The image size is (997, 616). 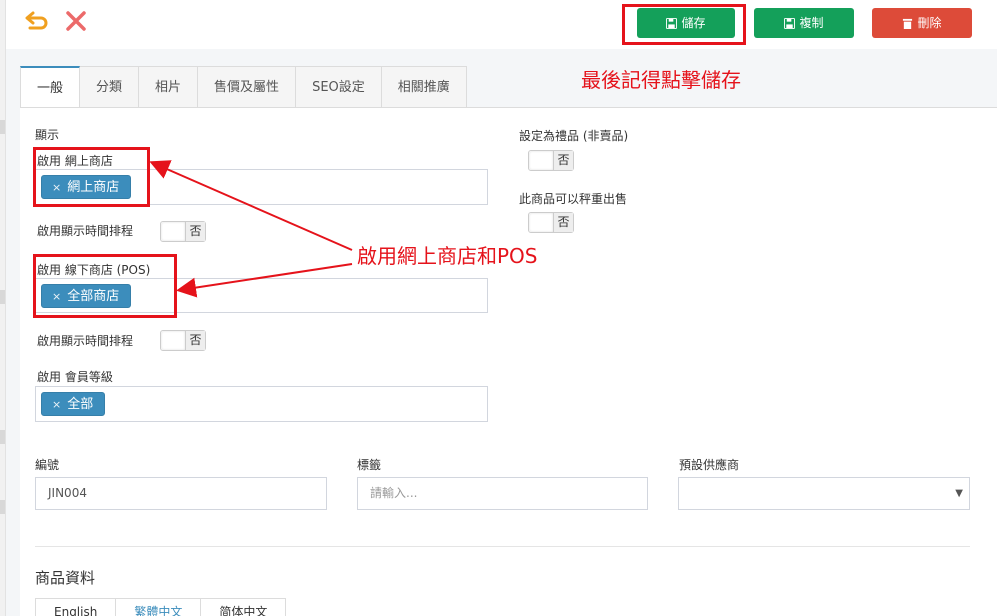 I want to click on top-toolbar: 儲存 複制 刪除, so click(x=501, y=24).